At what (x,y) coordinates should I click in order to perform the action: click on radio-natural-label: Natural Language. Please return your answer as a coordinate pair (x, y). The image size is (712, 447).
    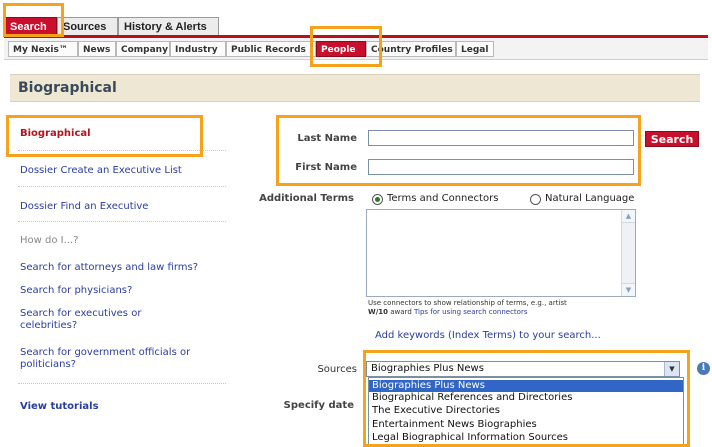
    Looking at the image, I should click on (590, 198).